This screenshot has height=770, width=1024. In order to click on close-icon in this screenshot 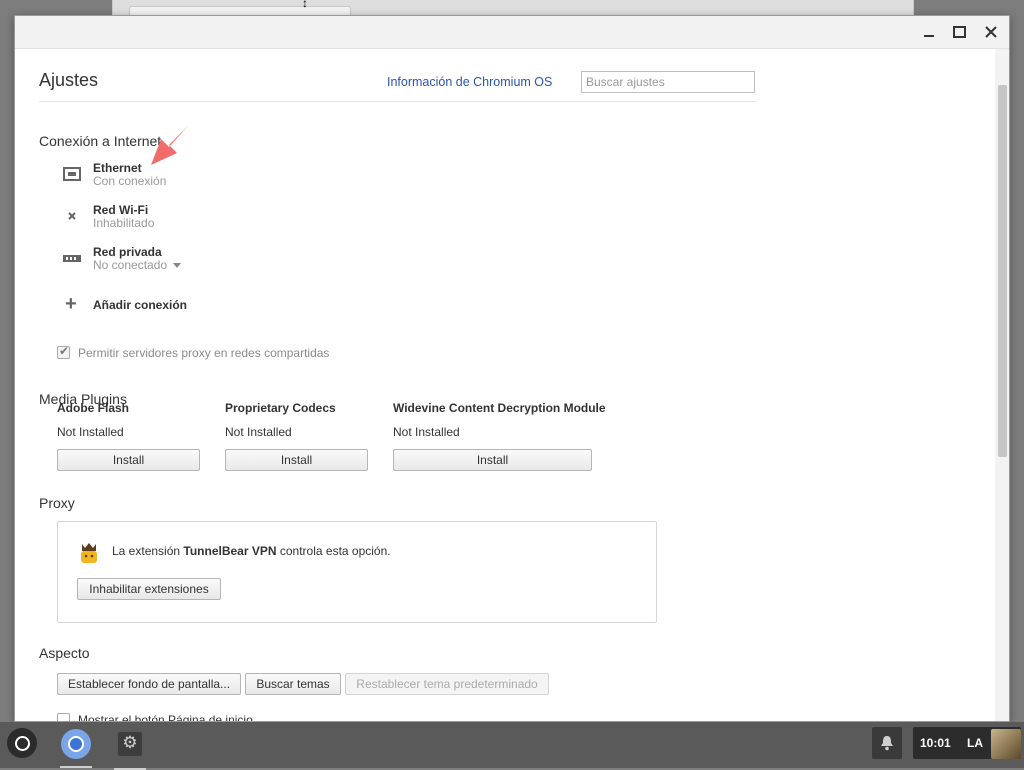, I will do `click(991, 32)`.